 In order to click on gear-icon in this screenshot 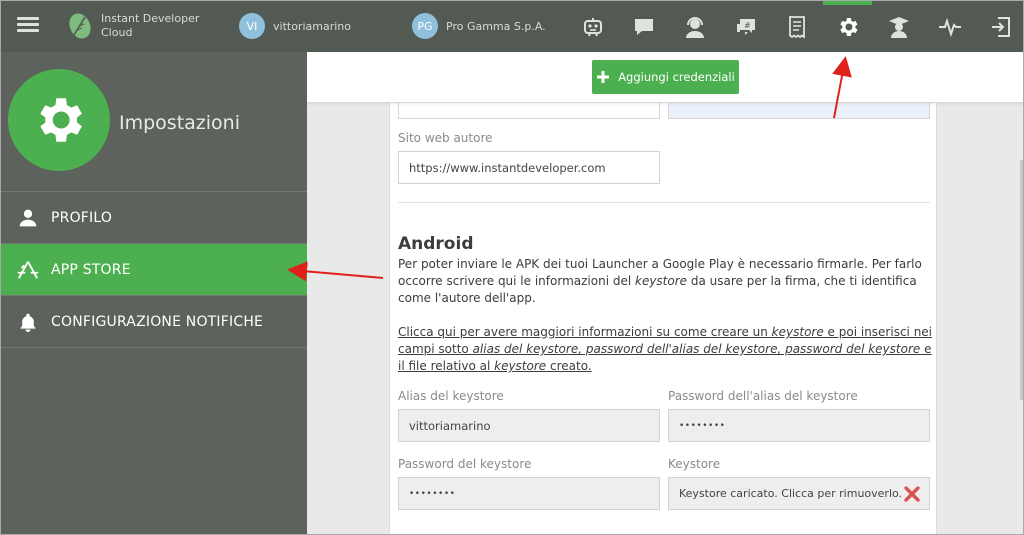, I will do `click(61, 120)`.